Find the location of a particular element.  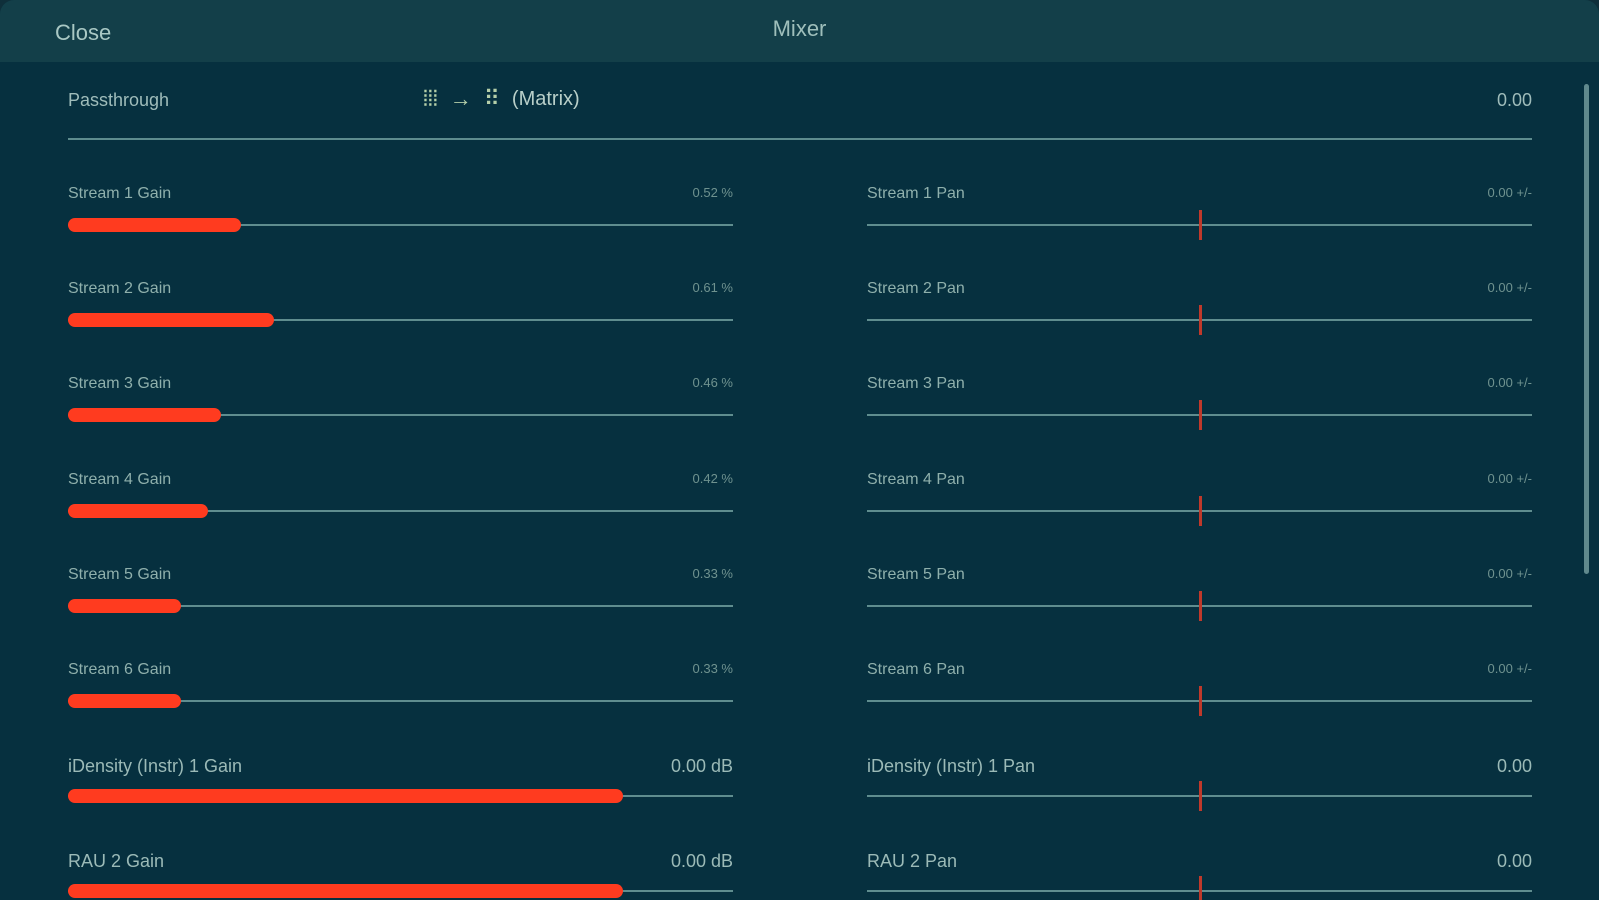

pan-label: iDensity (Instr) 1 Pan is located at coordinates (951, 766).